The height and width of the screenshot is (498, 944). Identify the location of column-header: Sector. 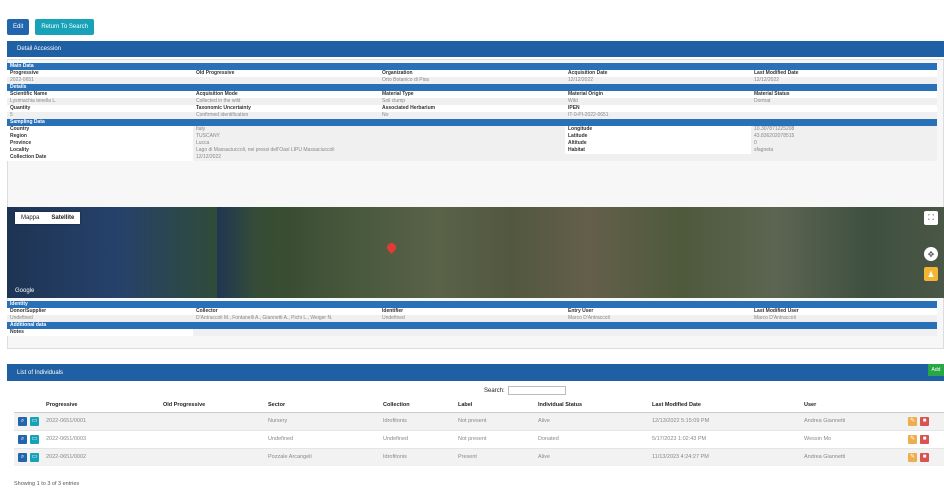
(321, 405).